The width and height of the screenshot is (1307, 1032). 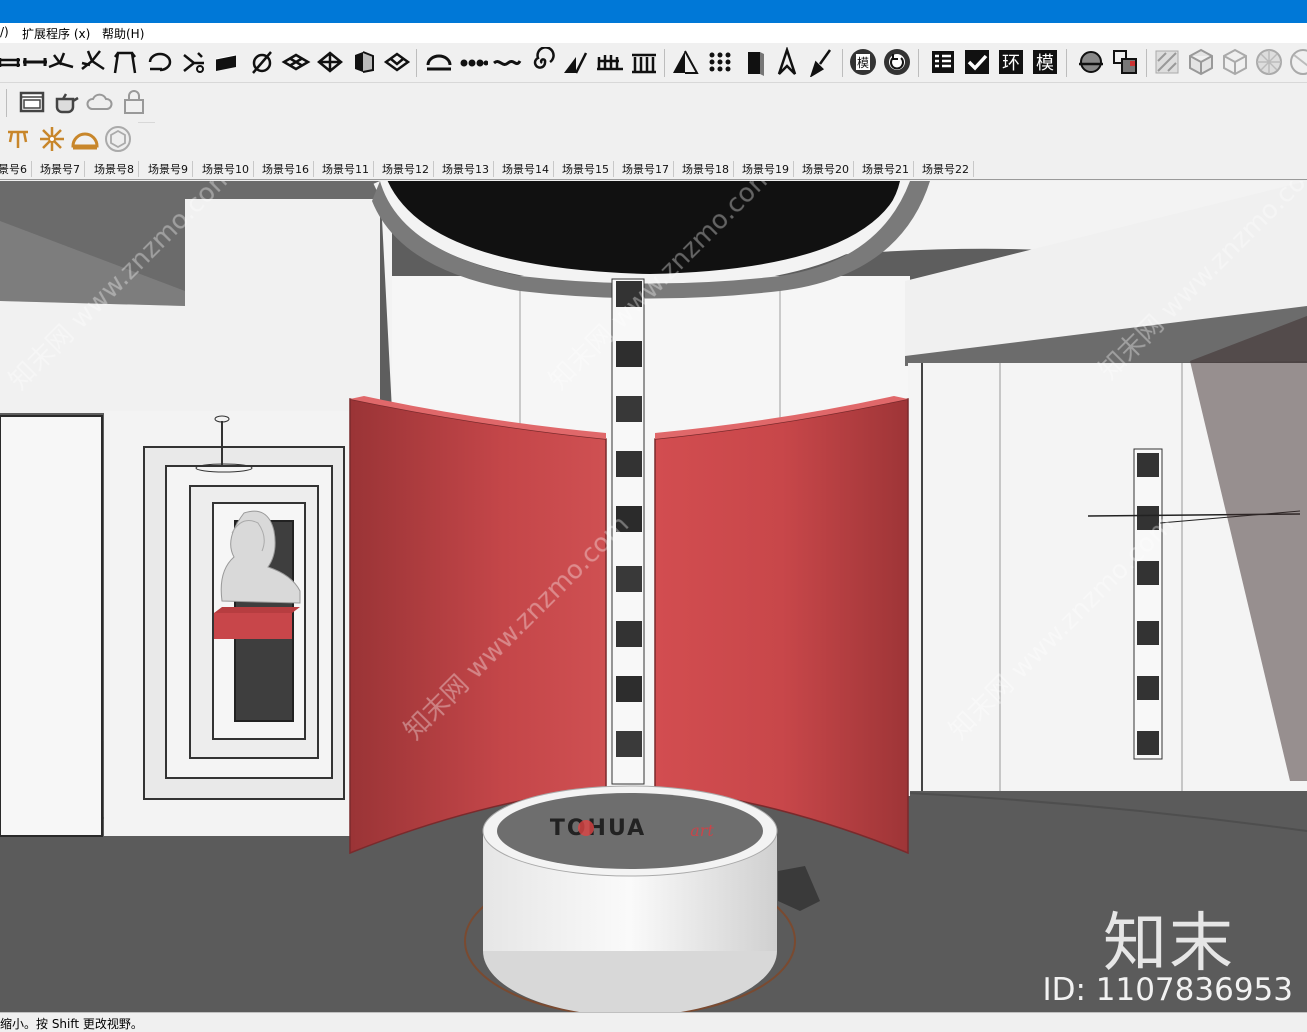 I want to click on brand-watermark: 知末, so click(x=1169, y=944).